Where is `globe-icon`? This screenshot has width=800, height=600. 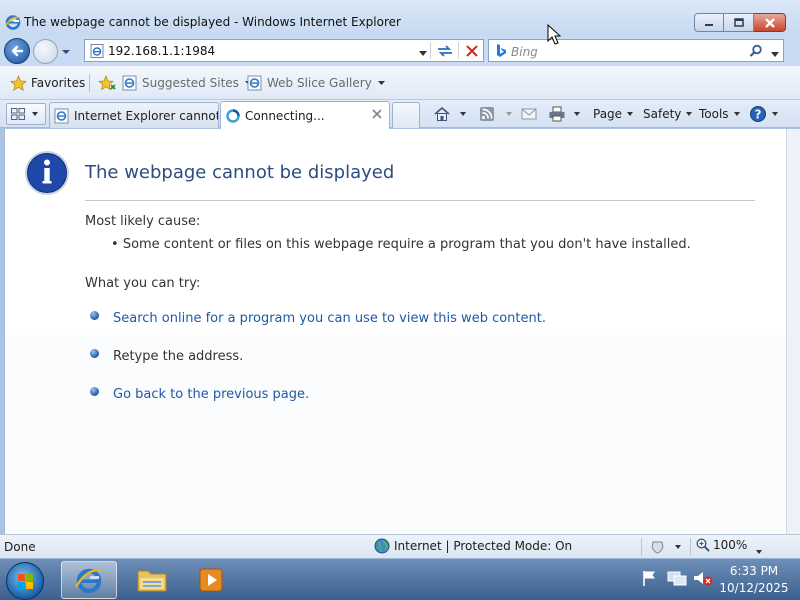 globe-icon is located at coordinates (382, 546).